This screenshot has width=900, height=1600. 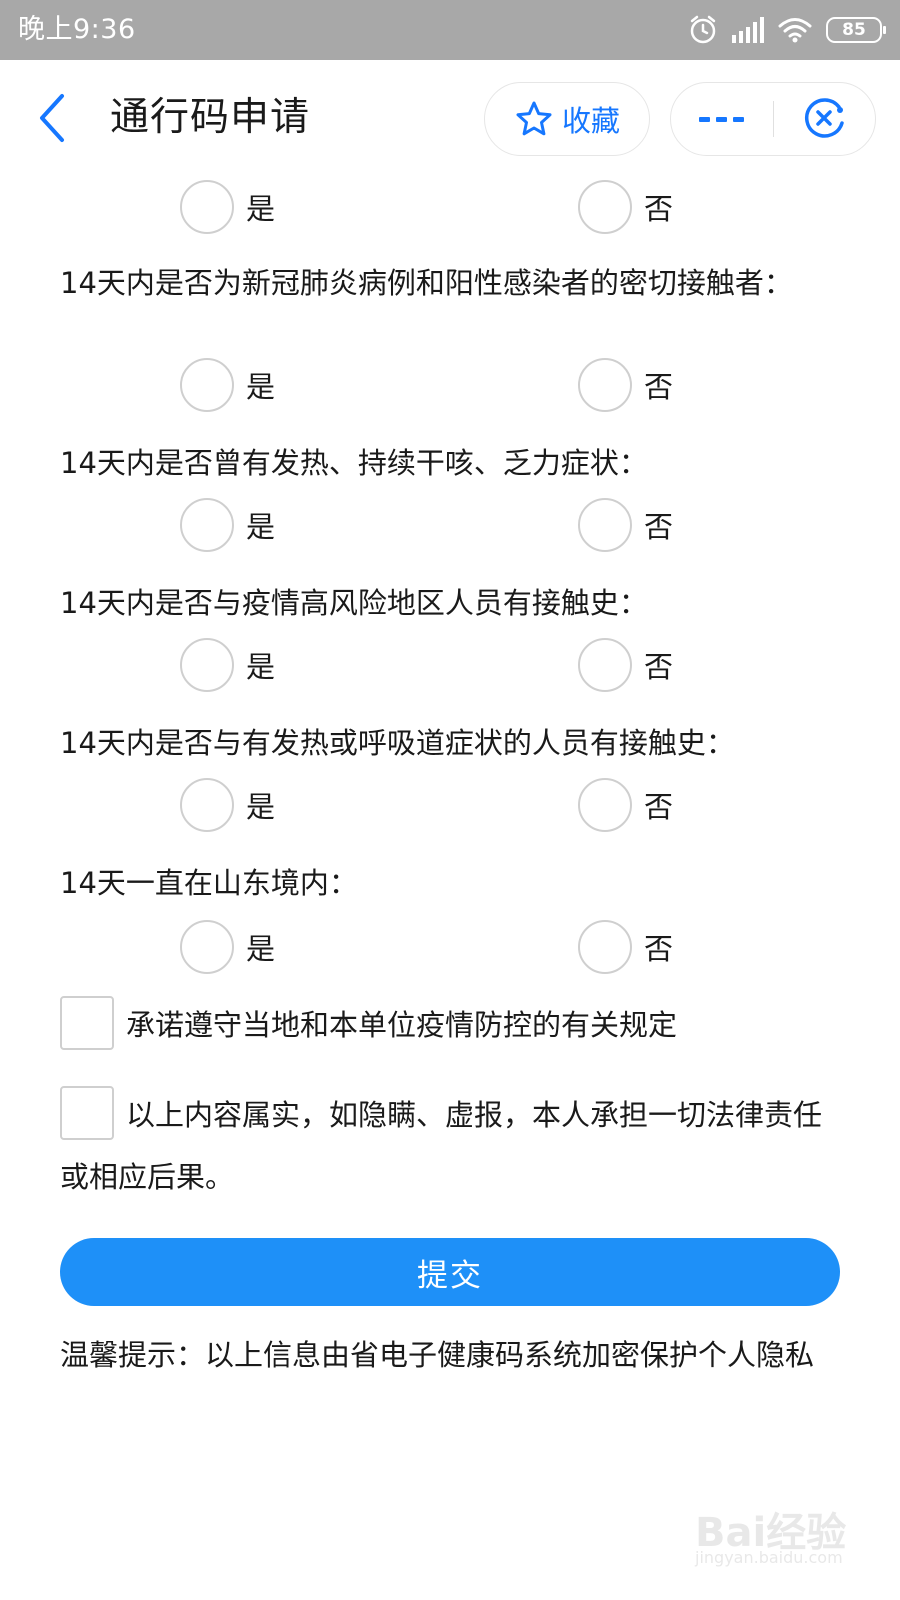 I want to click on more-icon, so click(x=721, y=119).